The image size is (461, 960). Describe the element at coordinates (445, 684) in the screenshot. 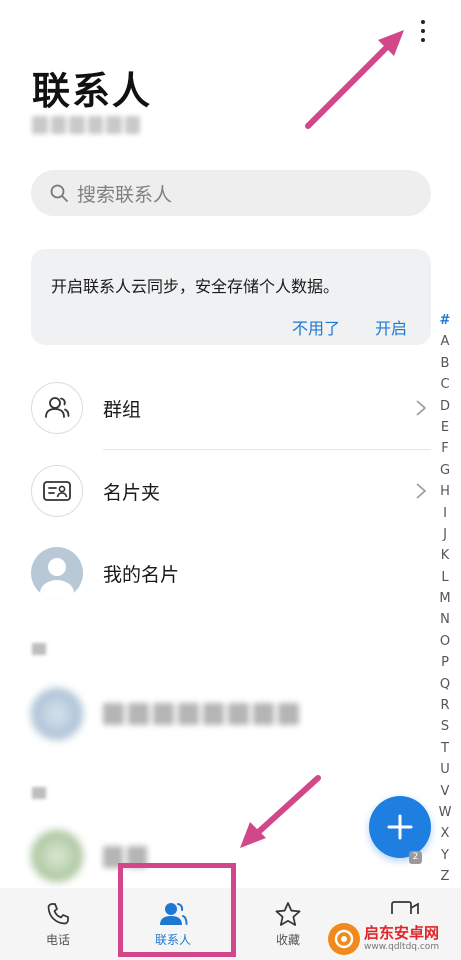

I see `index-letter: Q` at that location.